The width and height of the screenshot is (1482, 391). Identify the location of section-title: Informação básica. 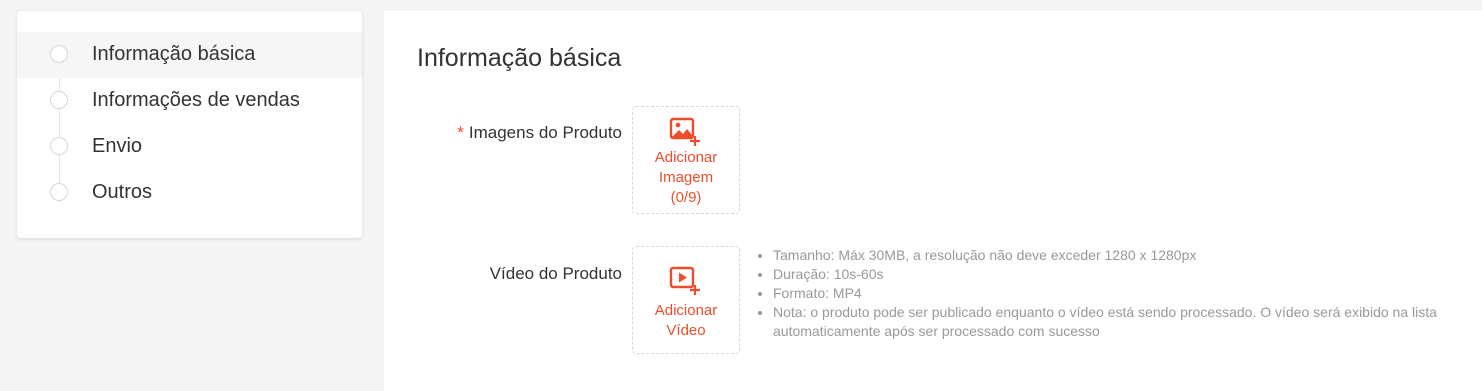
(519, 58).